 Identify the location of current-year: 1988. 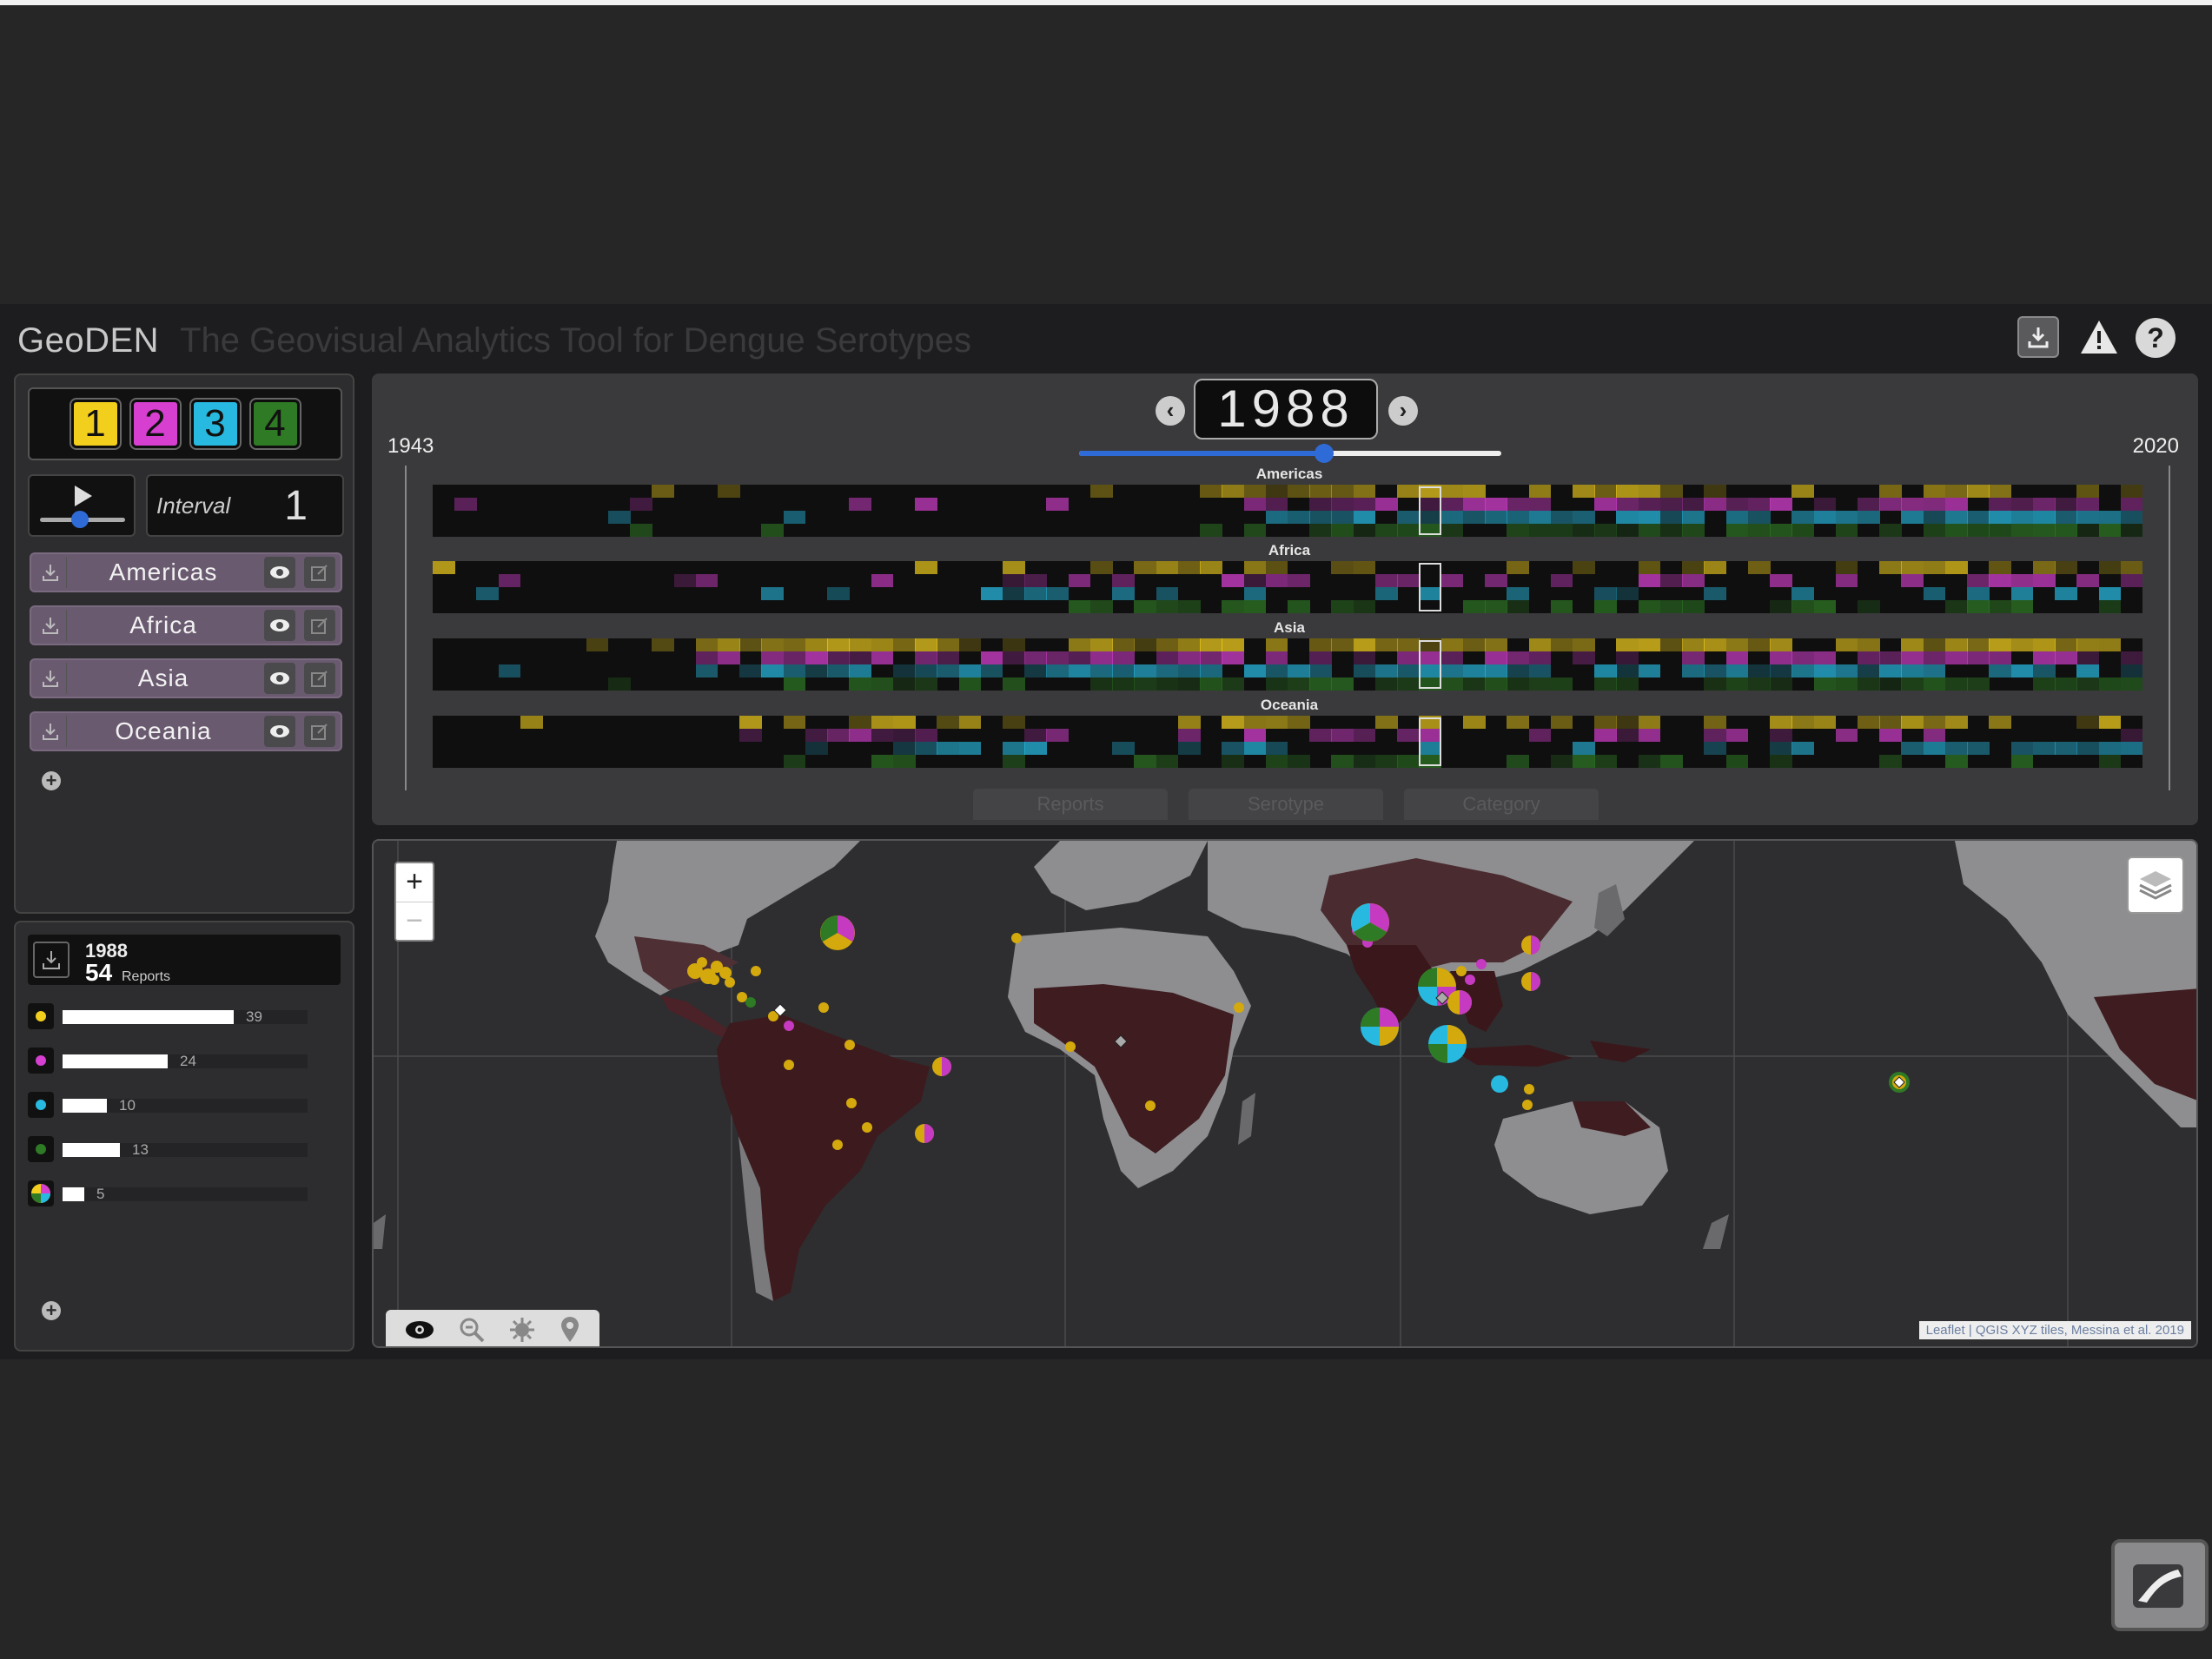
(1286, 409).